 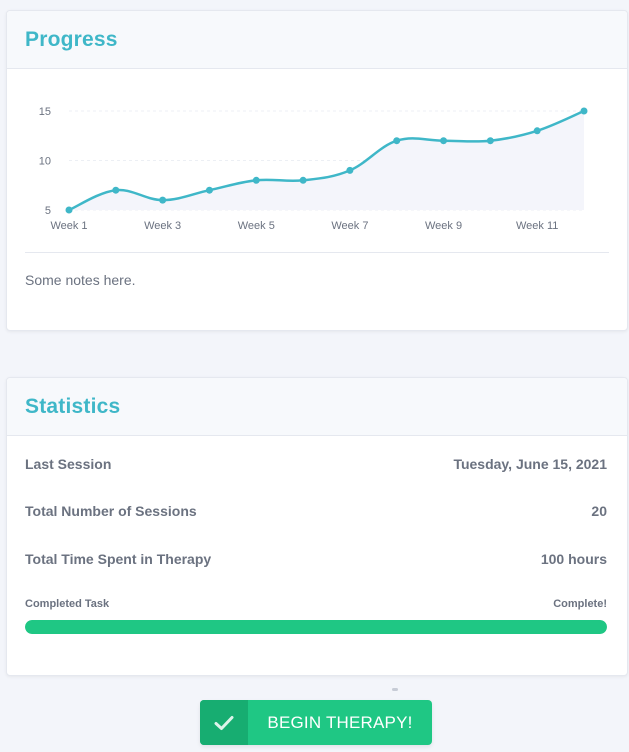 I want to click on statistics-title: Statistics, so click(x=73, y=406).